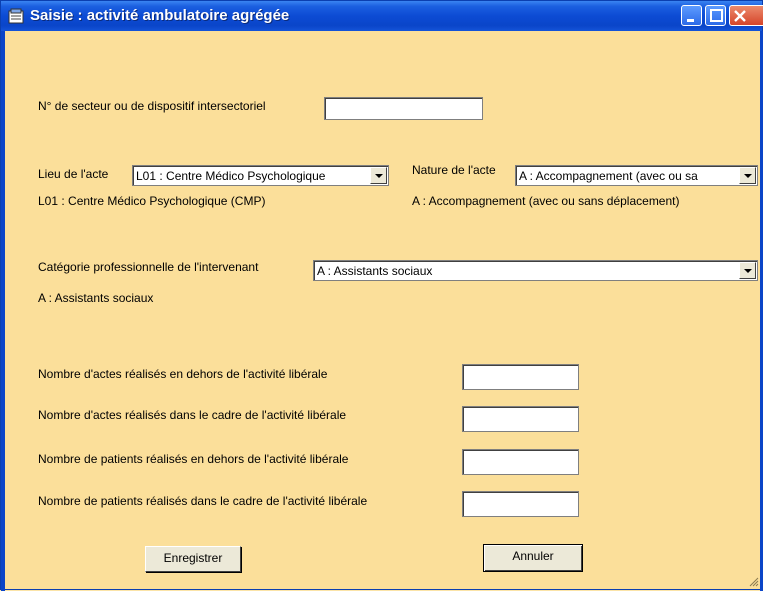 This screenshot has width=763, height=591. What do you see at coordinates (535, 270) in the screenshot?
I see `categorie-select: A : Assistants sociaux` at bounding box center [535, 270].